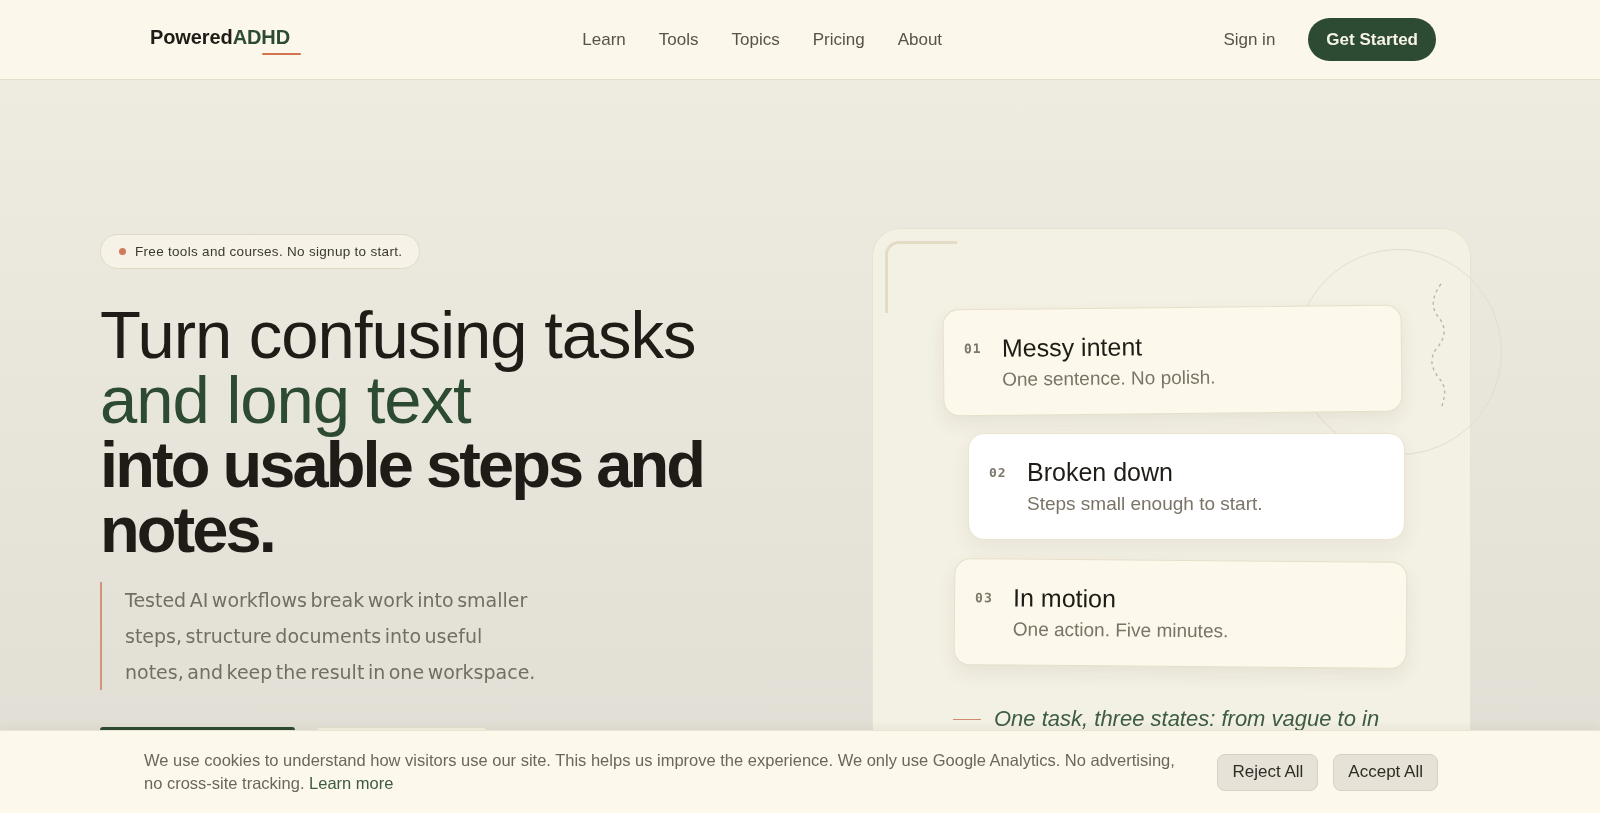  Describe the element at coordinates (838, 39) in the screenshot. I see `nav-link: Pricing` at that location.